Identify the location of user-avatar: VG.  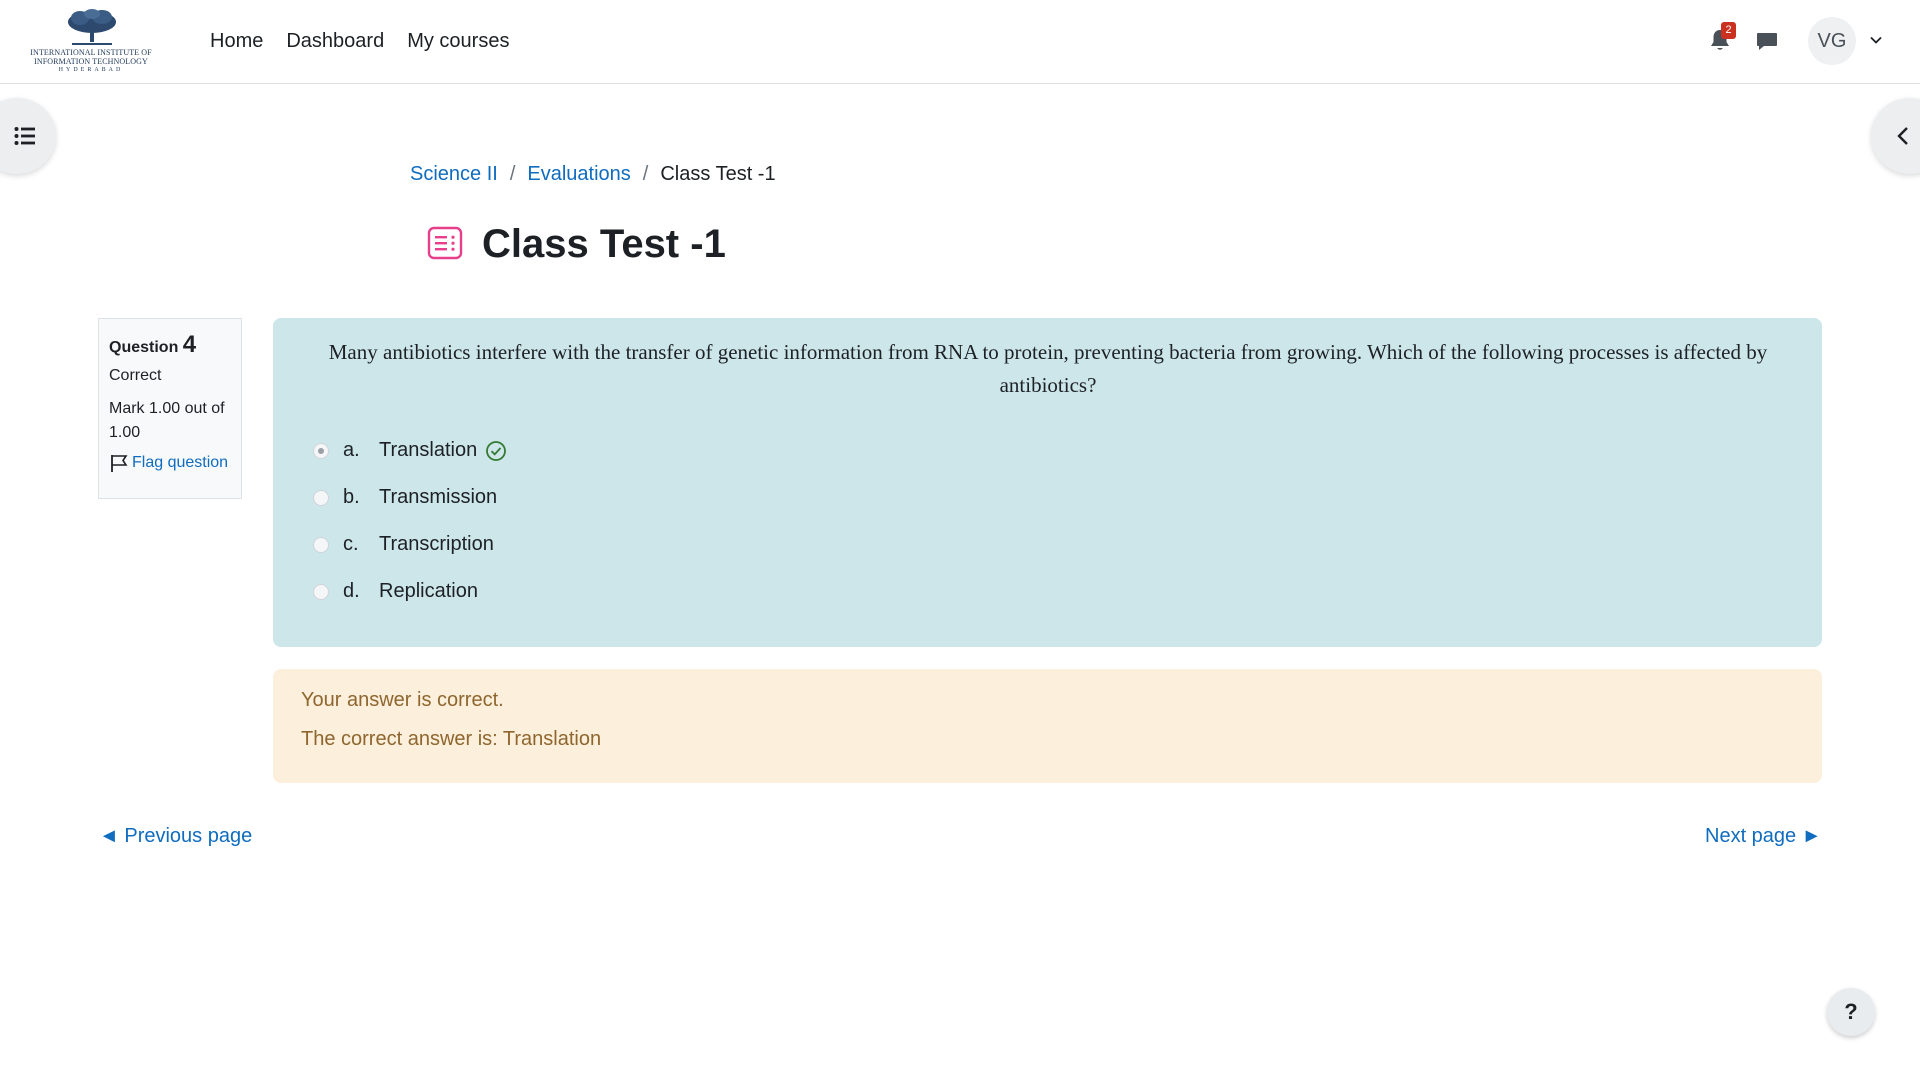
(1832, 41).